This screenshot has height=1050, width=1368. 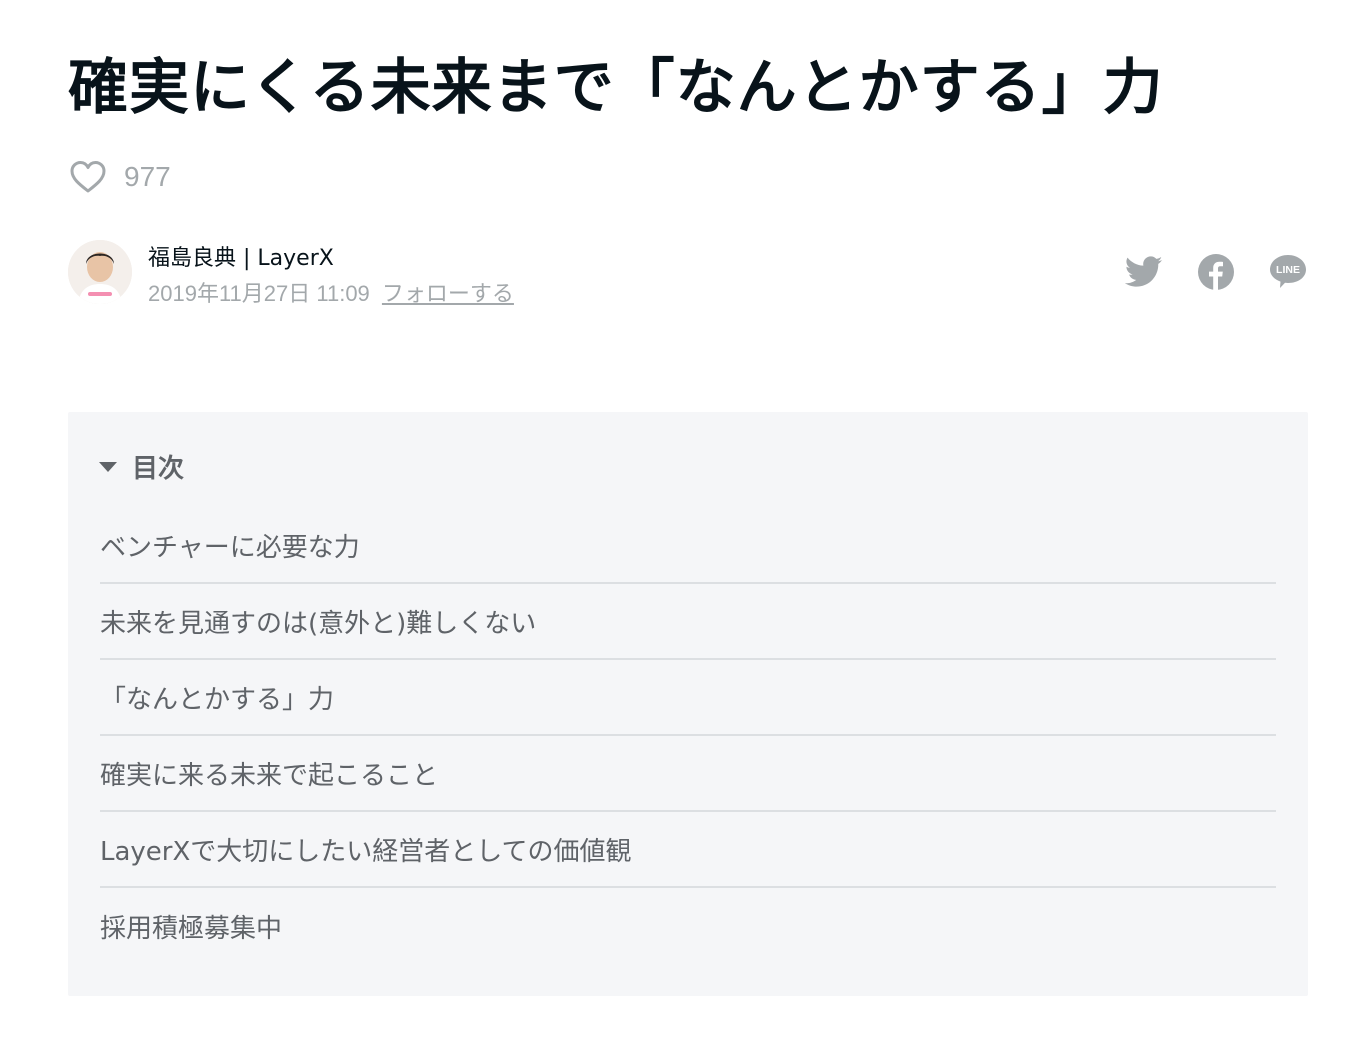 I want to click on toc-toggle: 目次, so click(x=141, y=466).